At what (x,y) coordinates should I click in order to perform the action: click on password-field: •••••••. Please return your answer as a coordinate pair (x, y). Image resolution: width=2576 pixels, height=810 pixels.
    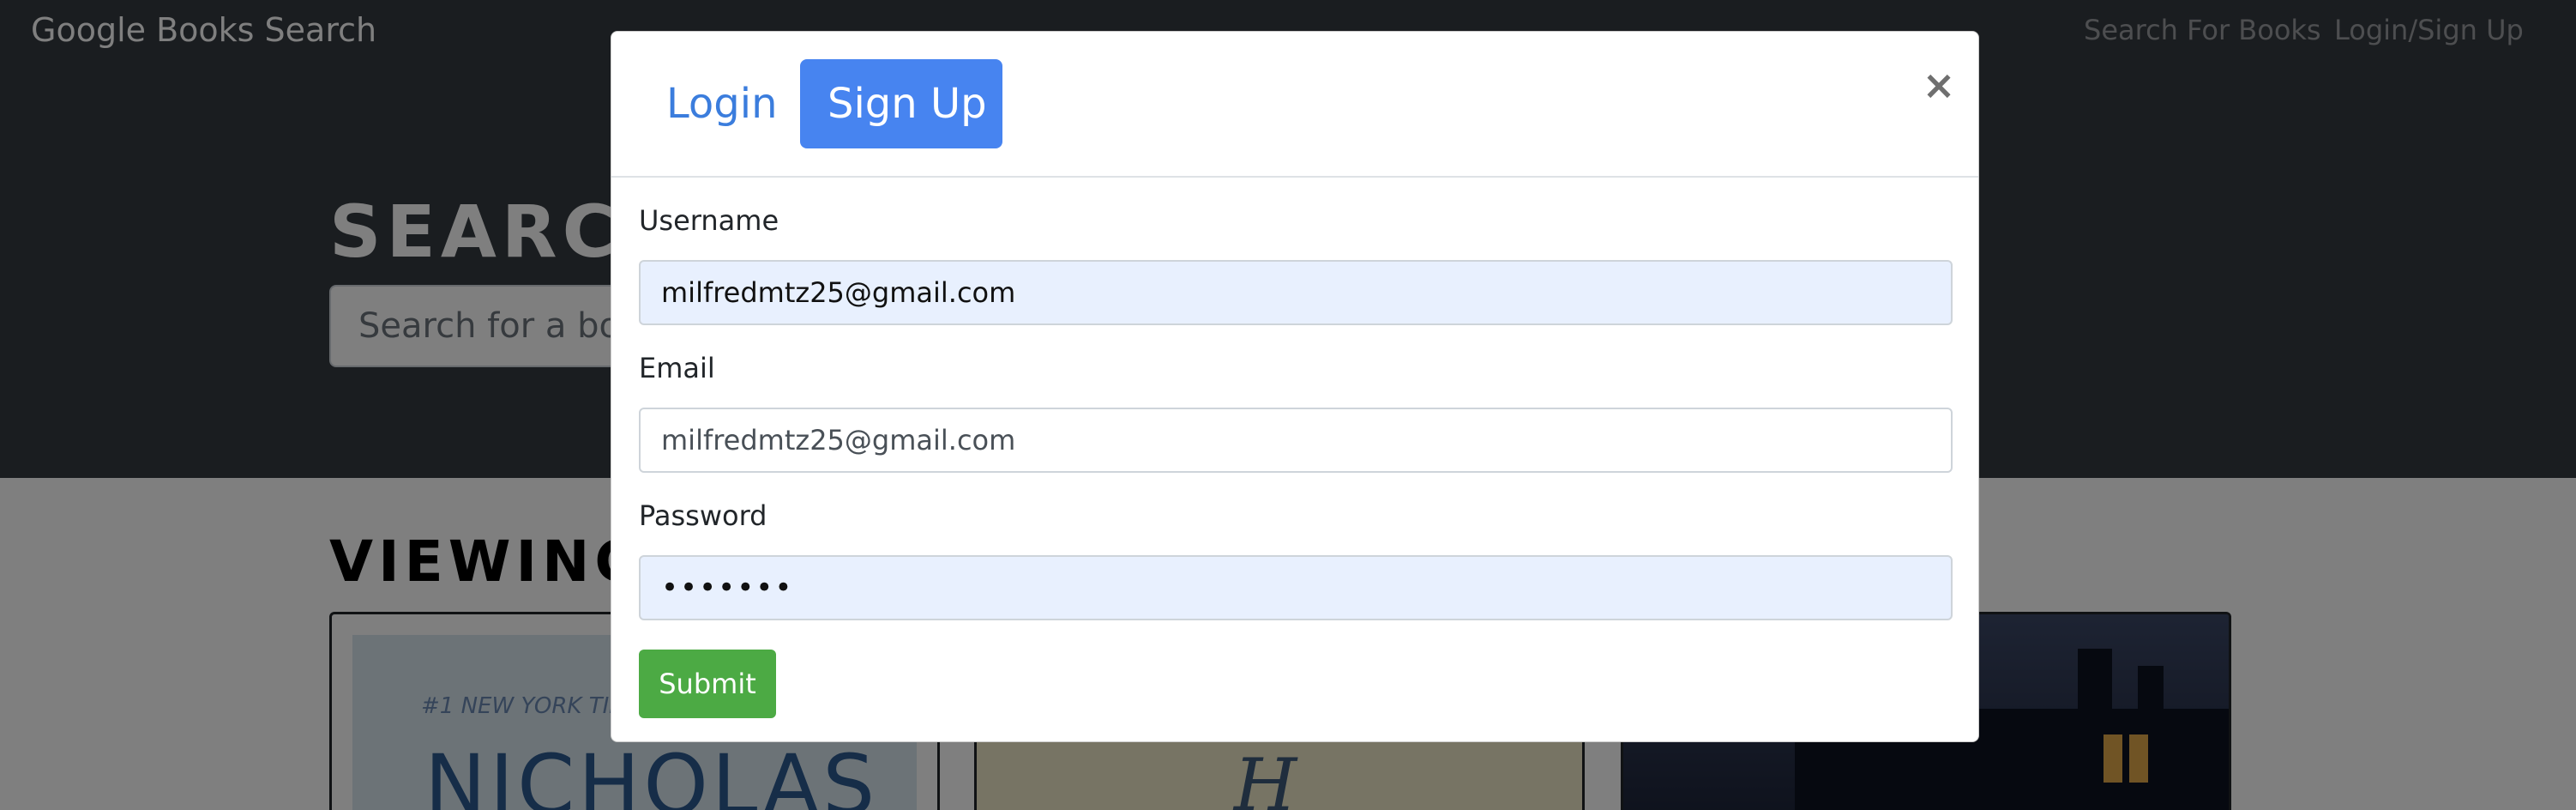
    Looking at the image, I should click on (1296, 587).